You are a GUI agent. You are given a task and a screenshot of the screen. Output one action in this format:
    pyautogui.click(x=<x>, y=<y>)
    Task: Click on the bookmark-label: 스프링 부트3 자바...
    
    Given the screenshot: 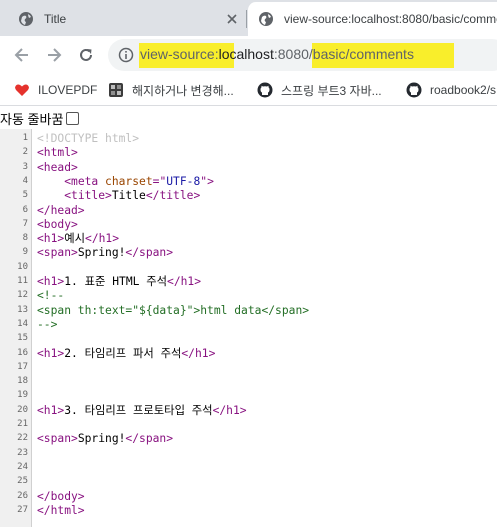 What is the action you would take?
    pyautogui.click(x=331, y=90)
    